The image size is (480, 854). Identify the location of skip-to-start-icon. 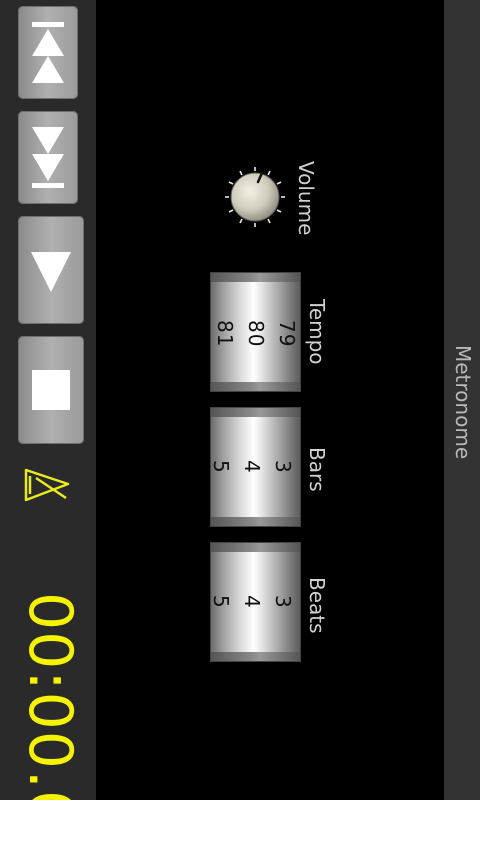
(48, 52).